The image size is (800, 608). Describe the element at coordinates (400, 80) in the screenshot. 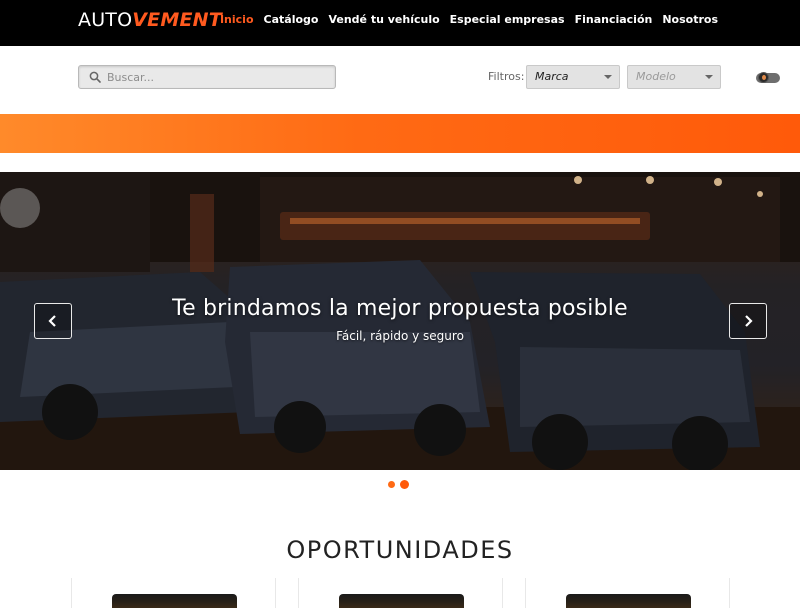

I see `search-filter-bar: Filtros: Marca Modelo` at that location.